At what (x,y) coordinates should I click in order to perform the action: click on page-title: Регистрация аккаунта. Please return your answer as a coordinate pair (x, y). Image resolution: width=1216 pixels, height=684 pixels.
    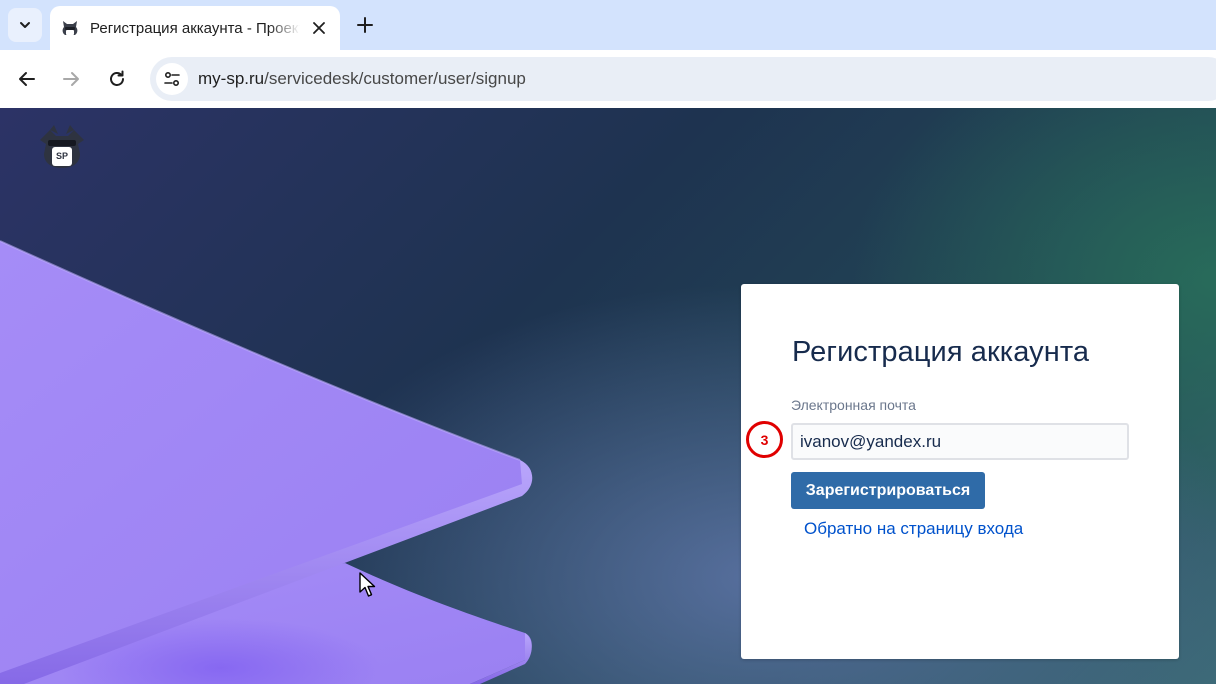
    Looking at the image, I should click on (941, 352).